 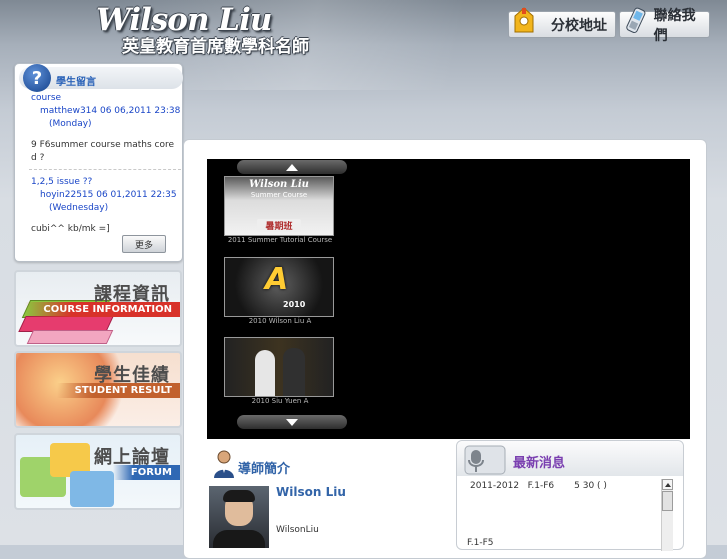 I want to click on more-messages-button: 更多, so click(x=144, y=244).